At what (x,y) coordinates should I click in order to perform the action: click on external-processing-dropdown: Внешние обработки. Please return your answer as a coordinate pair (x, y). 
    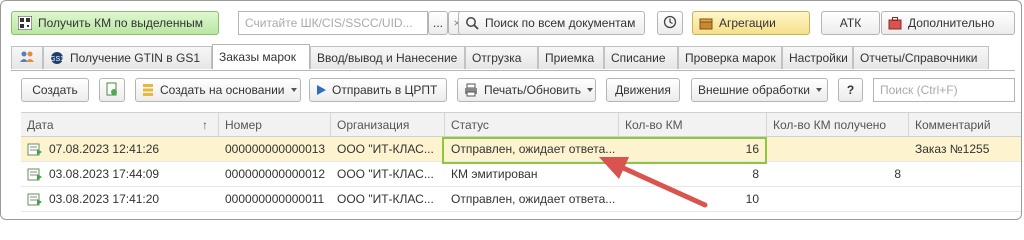
    Looking at the image, I should click on (759, 90).